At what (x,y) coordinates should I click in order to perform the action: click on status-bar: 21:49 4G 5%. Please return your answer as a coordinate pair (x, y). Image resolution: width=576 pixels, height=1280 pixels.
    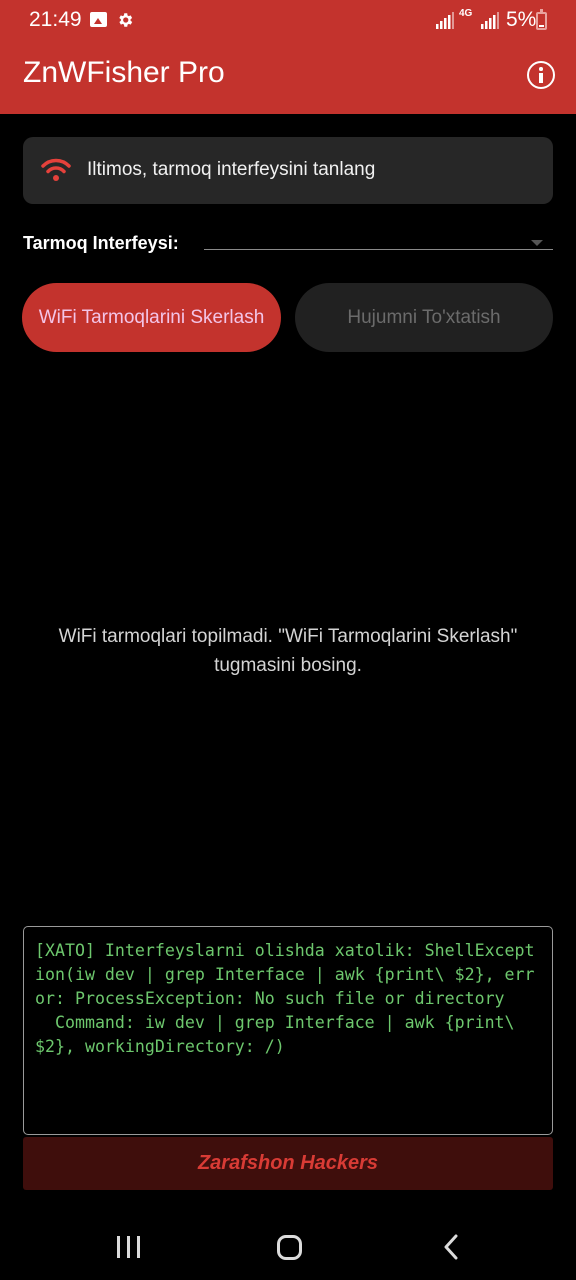
    Looking at the image, I should click on (288, 21).